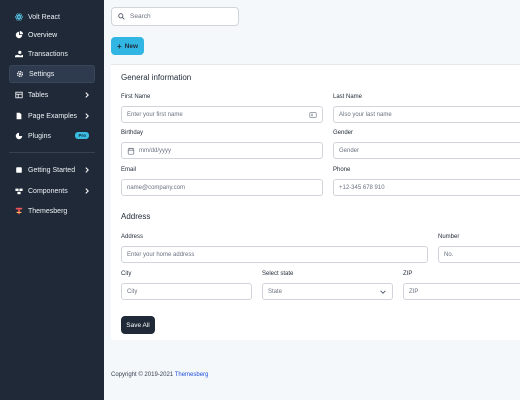 The width and height of the screenshot is (520, 400). Describe the element at coordinates (52, 152) in the screenshot. I see `sidebar-divider` at that location.